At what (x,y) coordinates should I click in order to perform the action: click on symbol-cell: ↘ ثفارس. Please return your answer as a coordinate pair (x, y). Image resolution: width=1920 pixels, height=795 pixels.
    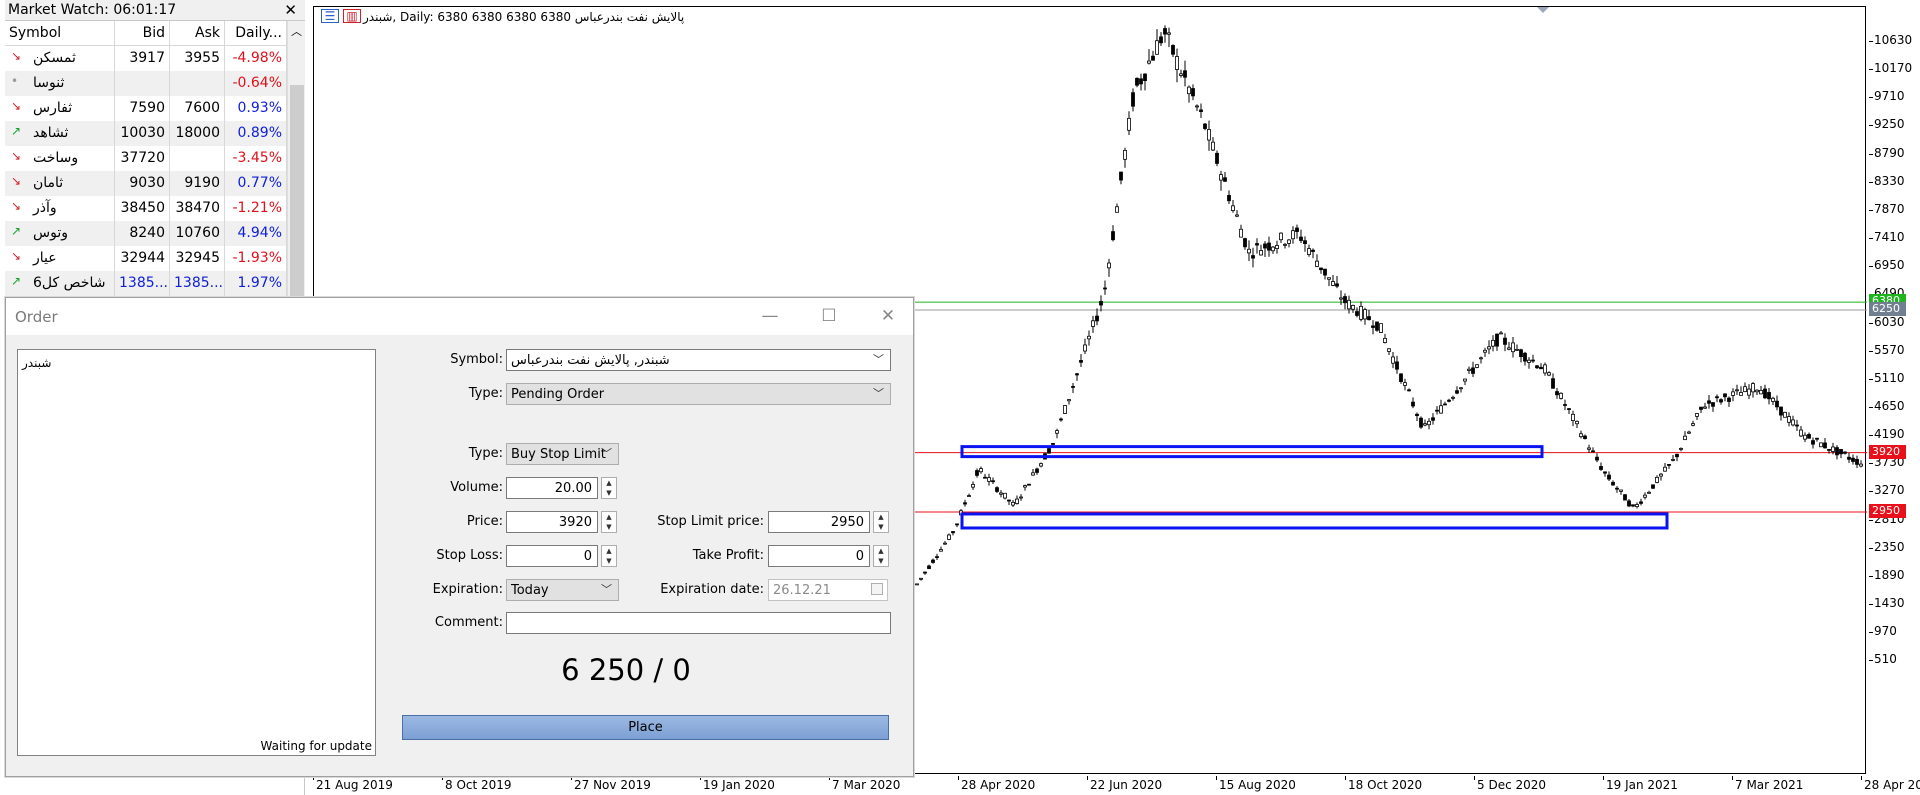
    Looking at the image, I should click on (60, 108).